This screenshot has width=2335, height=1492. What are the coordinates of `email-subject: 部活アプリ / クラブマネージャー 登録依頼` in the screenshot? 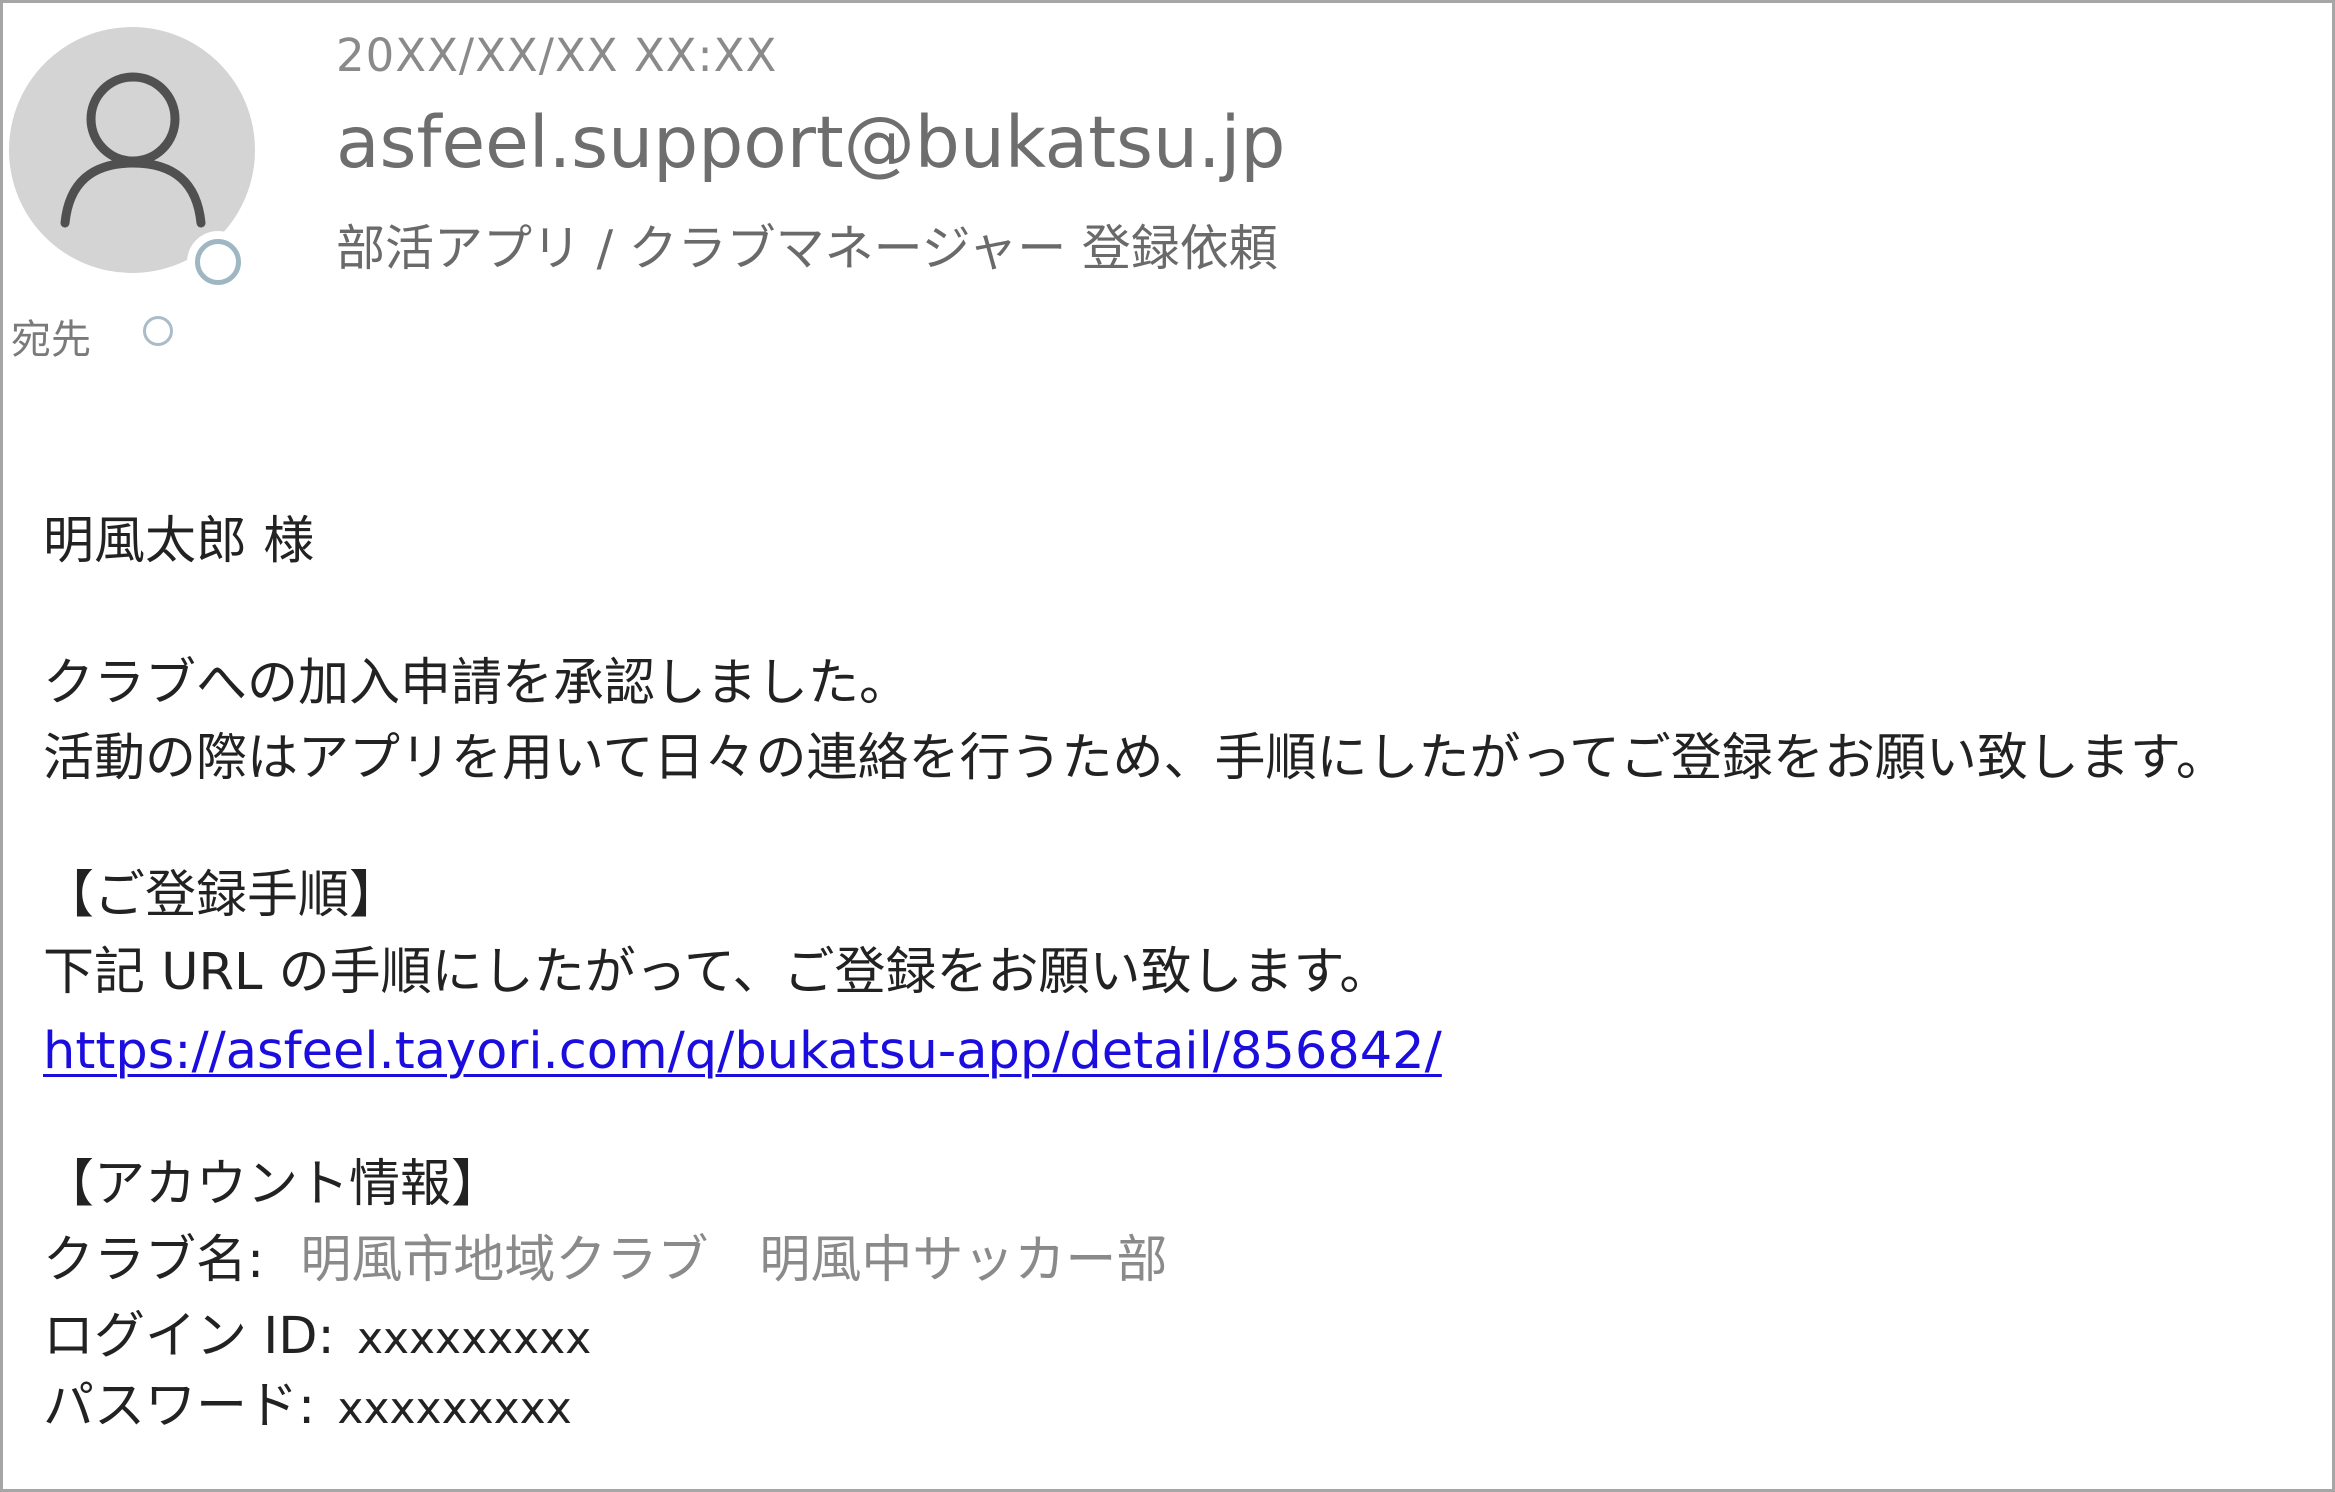 It's located at (807, 248).